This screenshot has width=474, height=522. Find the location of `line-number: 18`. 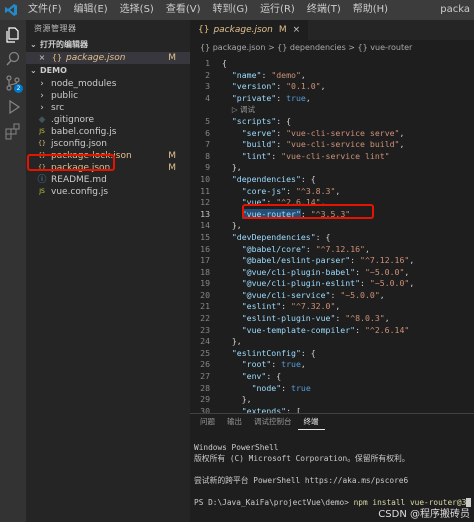

line-number: 18 is located at coordinates (205, 271).